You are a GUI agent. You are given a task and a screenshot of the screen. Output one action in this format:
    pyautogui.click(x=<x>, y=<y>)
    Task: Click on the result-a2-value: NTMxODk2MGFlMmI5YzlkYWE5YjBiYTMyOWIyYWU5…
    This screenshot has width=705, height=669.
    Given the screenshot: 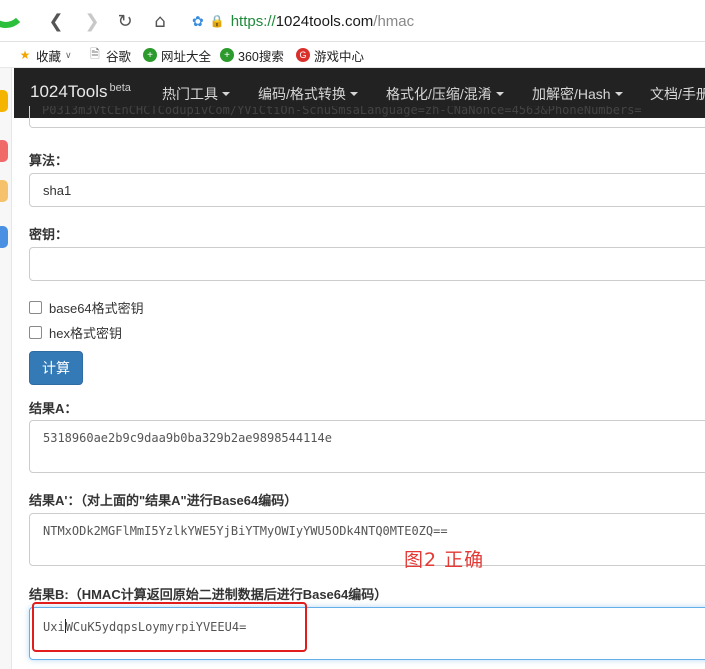 What is the action you would take?
    pyautogui.click(x=245, y=531)
    